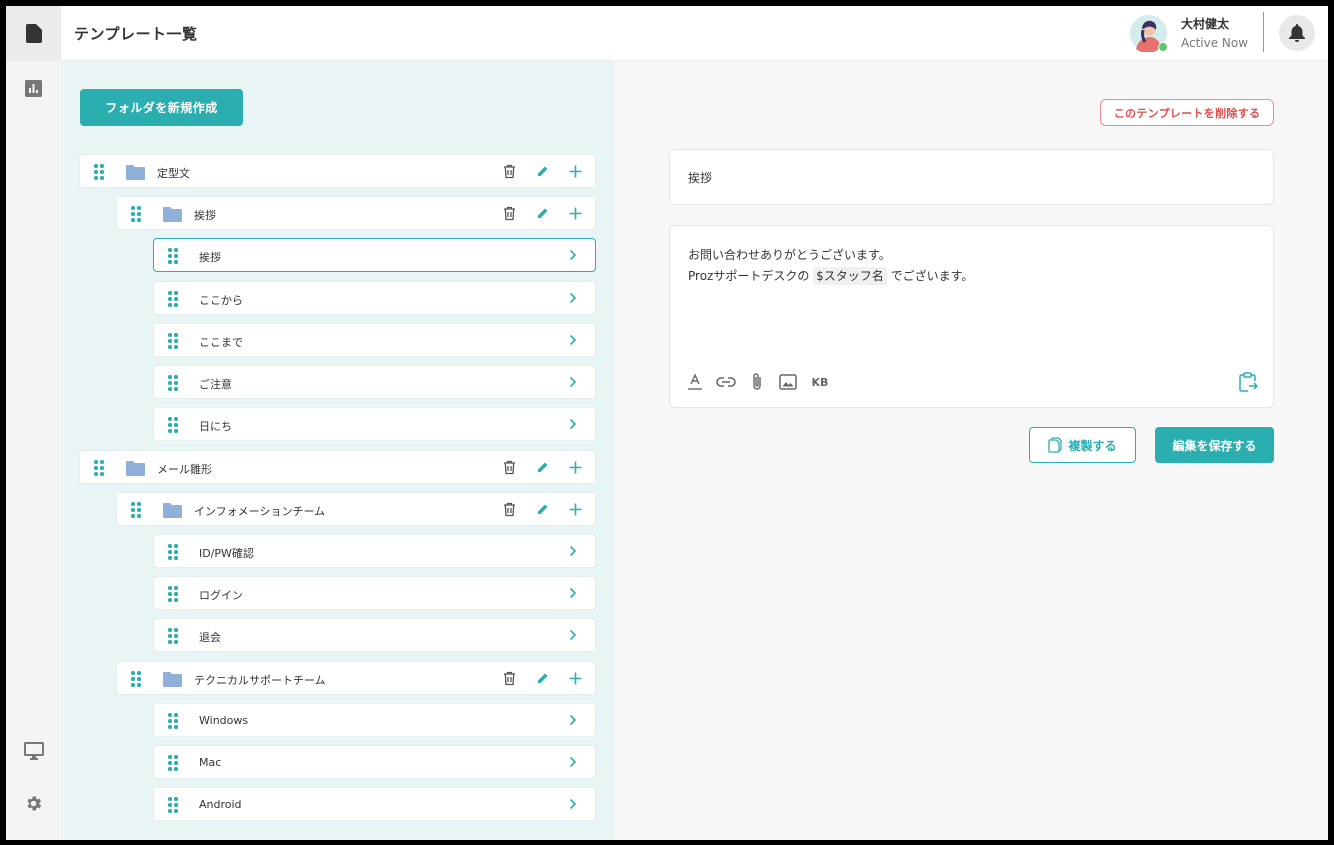  I want to click on folder-label: 挨拶, so click(205, 215).